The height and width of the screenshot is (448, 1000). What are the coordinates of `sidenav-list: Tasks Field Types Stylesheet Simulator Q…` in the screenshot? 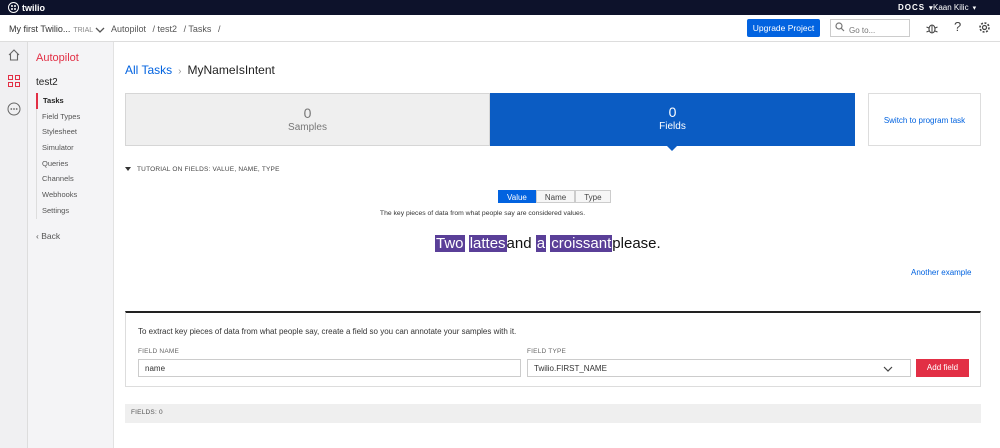 It's located at (71, 156).